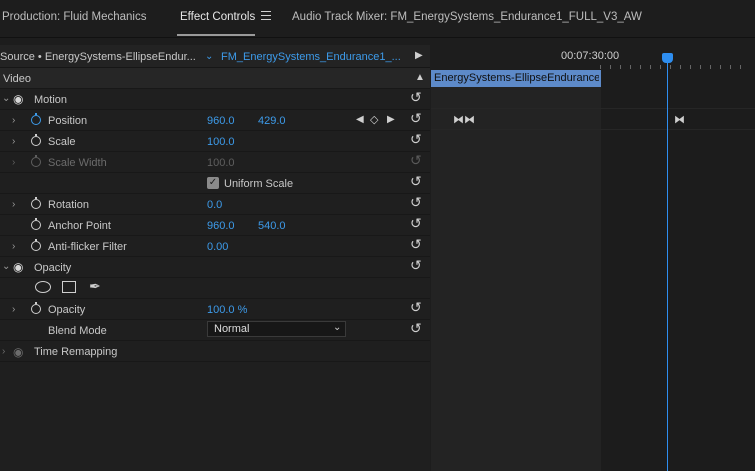  What do you see at coordinates (419, 55) in the screenshot?
I see `play-only-audio-icon: ▶` at bounding box center [419, 55].